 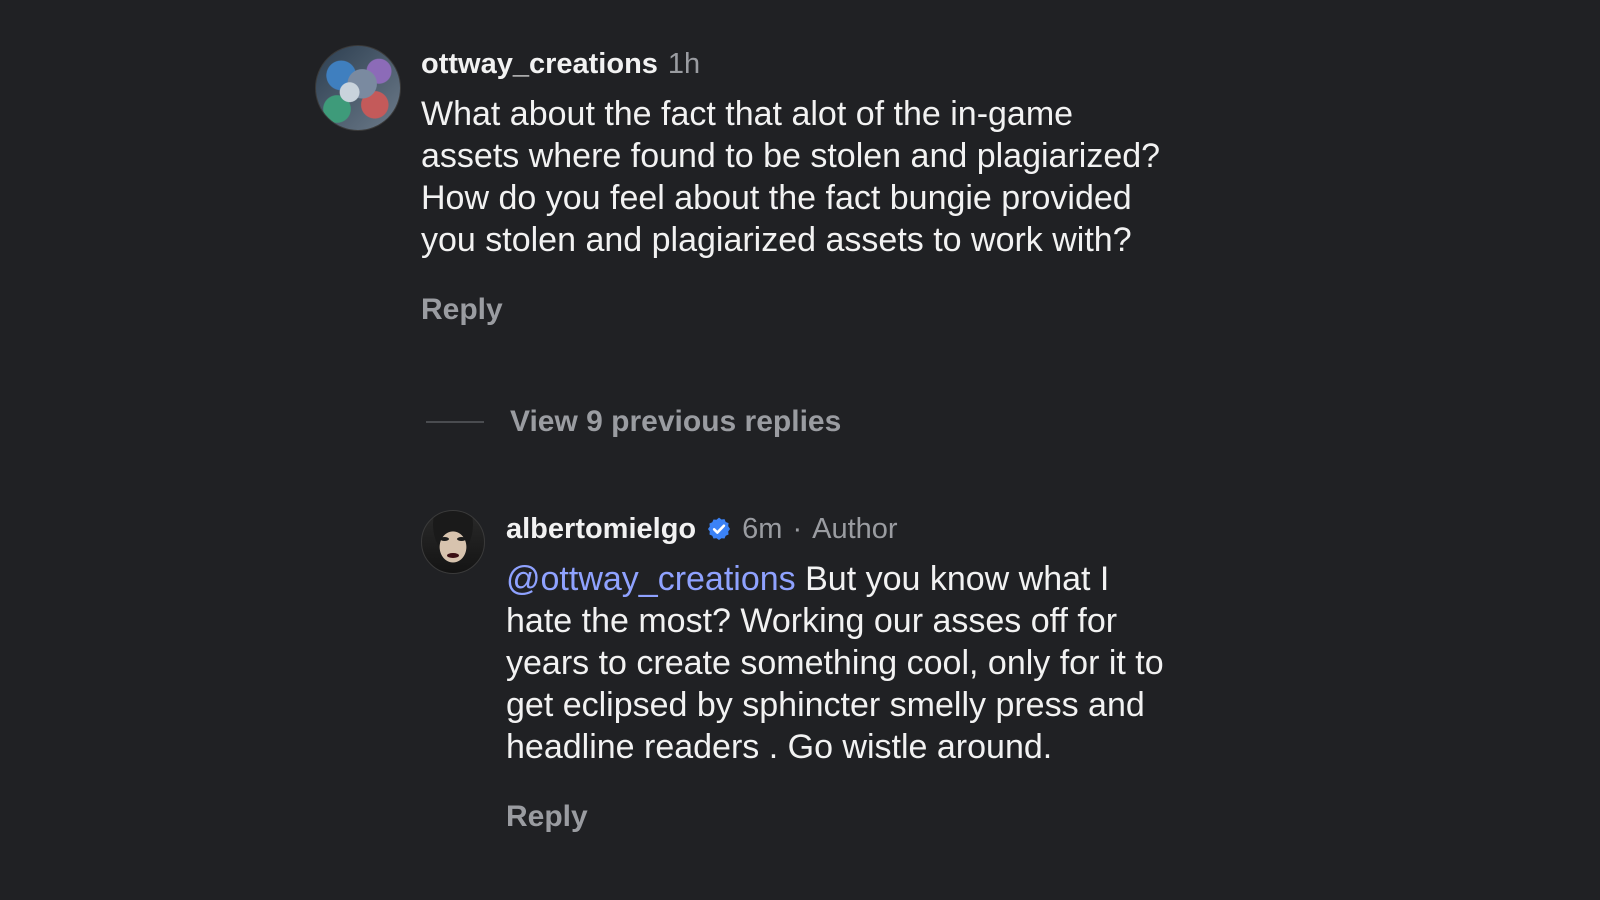 What do you see at coordinates (719, 529) in the screenshot?
I see `verified-badge-icon` at bounding box center [719, 529].